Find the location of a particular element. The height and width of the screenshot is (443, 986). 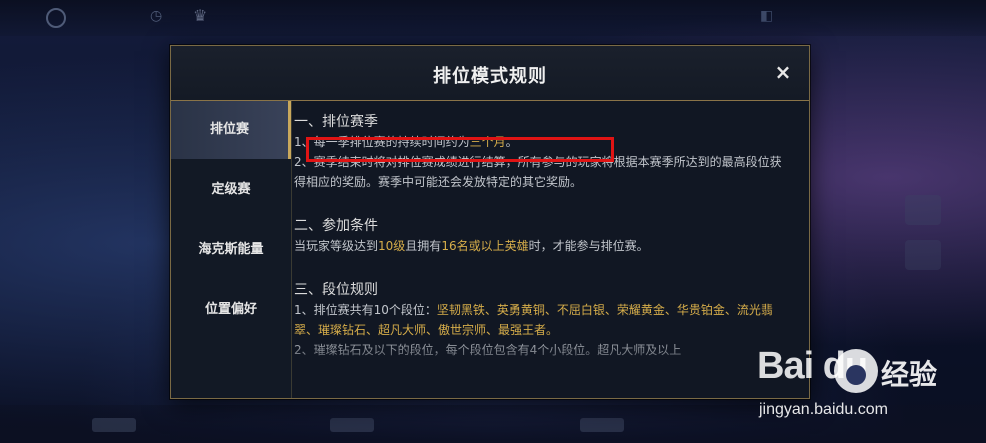

tab-placement: 定级赛 is located at coordinates (231, 190).